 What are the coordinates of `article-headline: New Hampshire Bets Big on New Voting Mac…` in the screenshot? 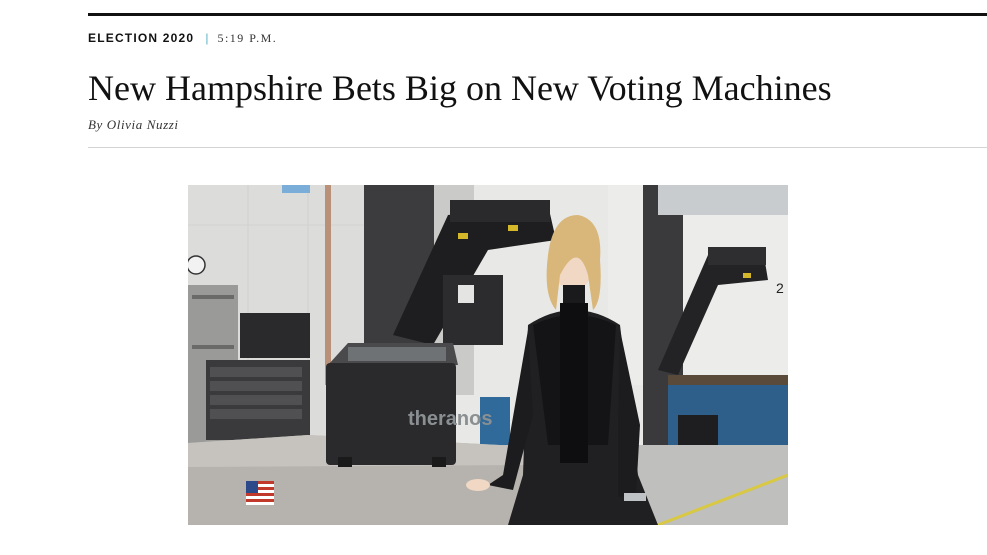 It's located at (460, 88).